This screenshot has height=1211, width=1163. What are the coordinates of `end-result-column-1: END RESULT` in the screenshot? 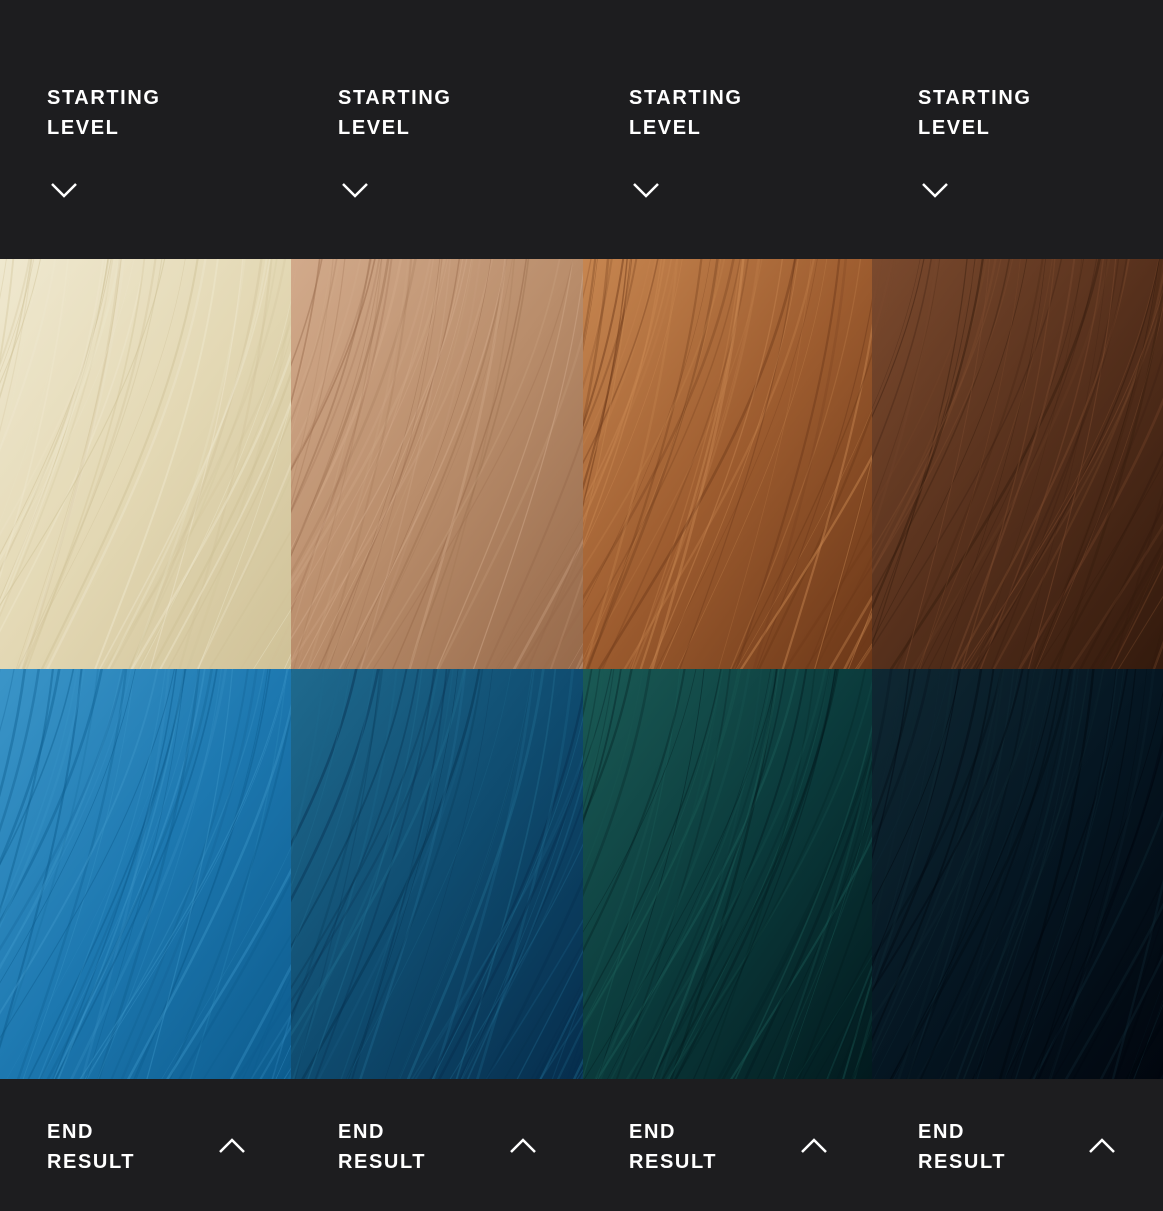 It's located at (145, 1145).